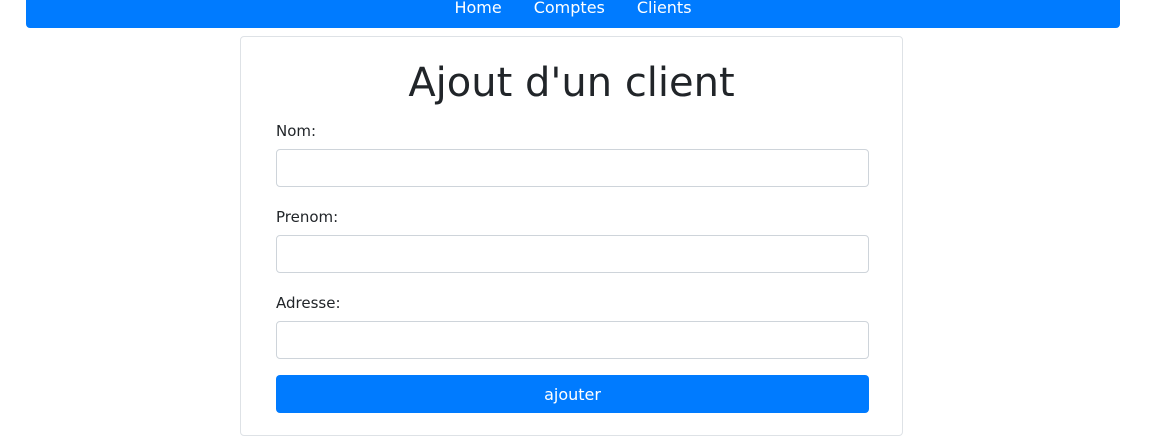 The height and width of the screenshot is (436, 1164). I want to click on nav-link-home: Home, so click(477, 8).